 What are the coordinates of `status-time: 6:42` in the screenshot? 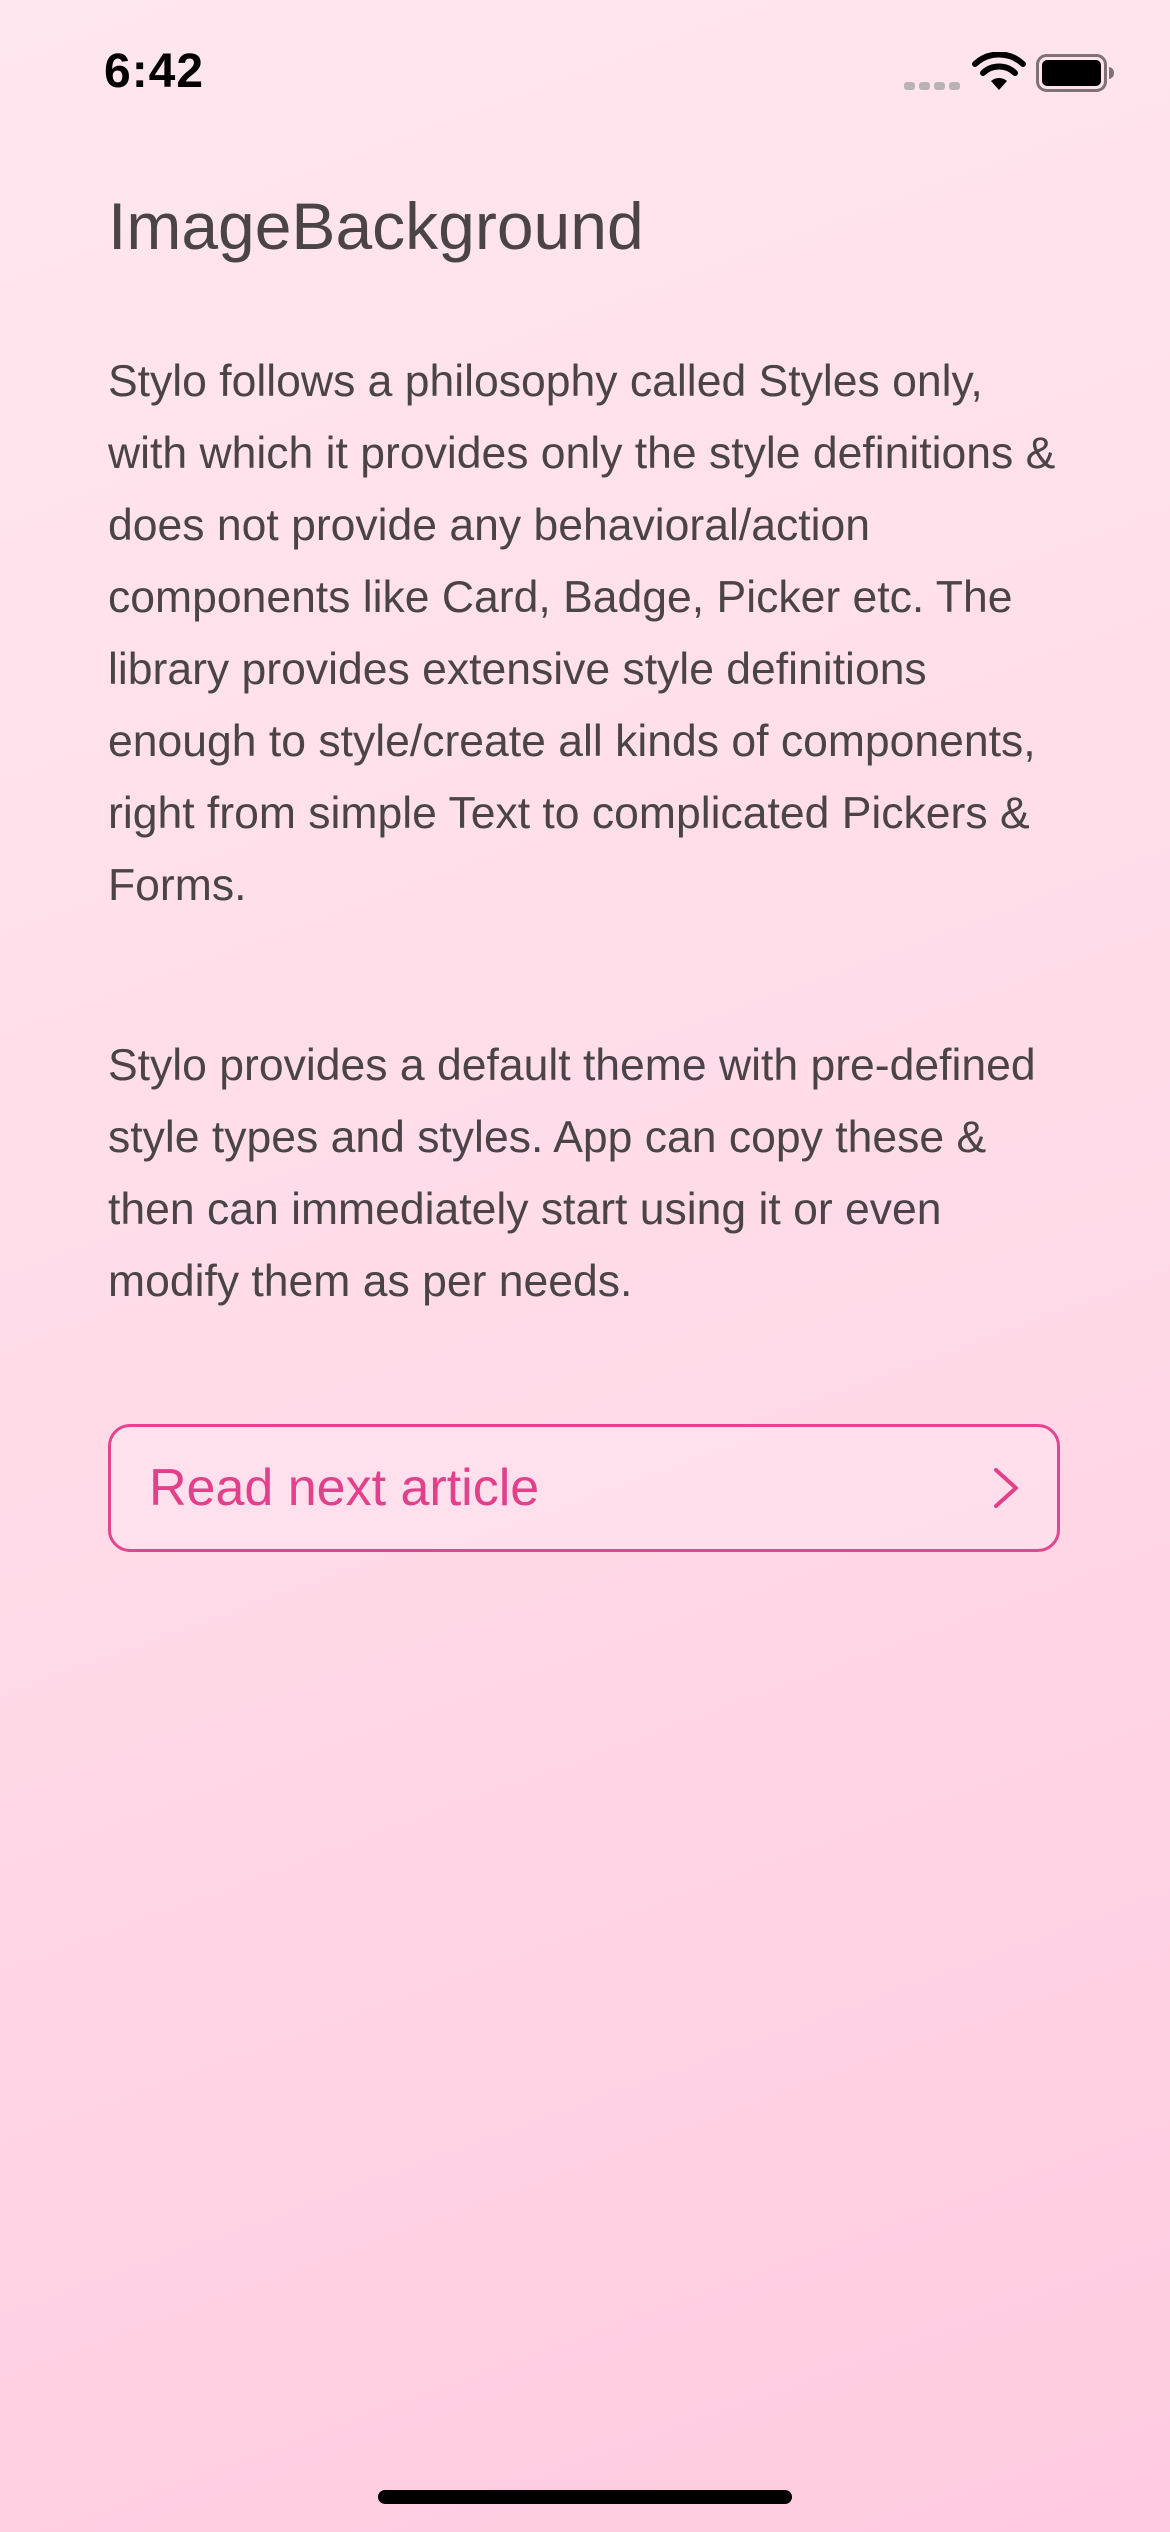 It's located at (154, 71).